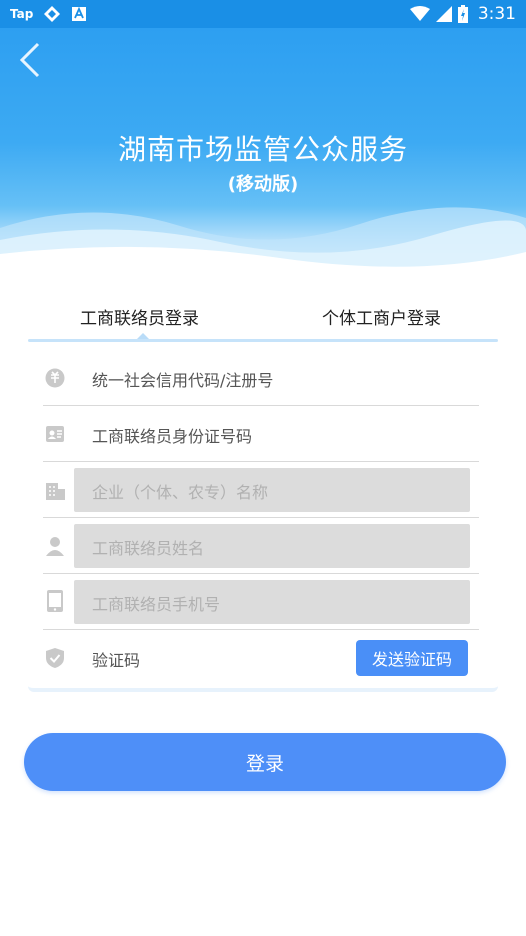 This screenshot has width=526, height=936. I want to click on phone-icon, so click(55, 601).